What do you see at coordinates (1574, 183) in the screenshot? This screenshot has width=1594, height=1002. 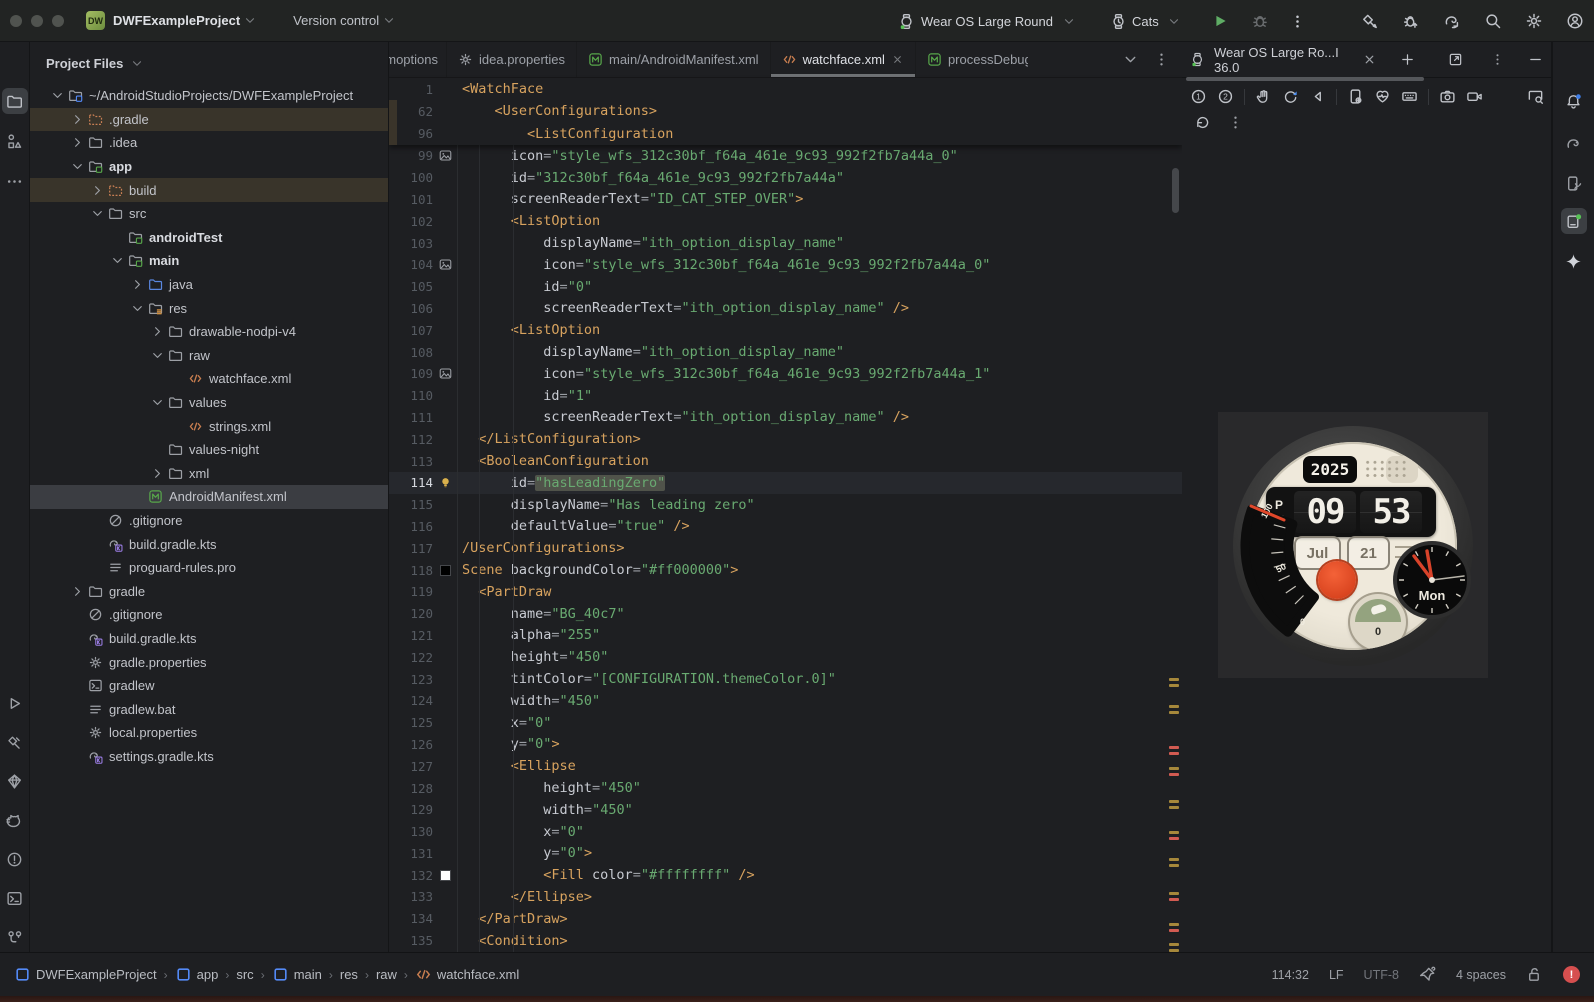 I see `device-manager-tool-button` at bounding box center [1574, 183].